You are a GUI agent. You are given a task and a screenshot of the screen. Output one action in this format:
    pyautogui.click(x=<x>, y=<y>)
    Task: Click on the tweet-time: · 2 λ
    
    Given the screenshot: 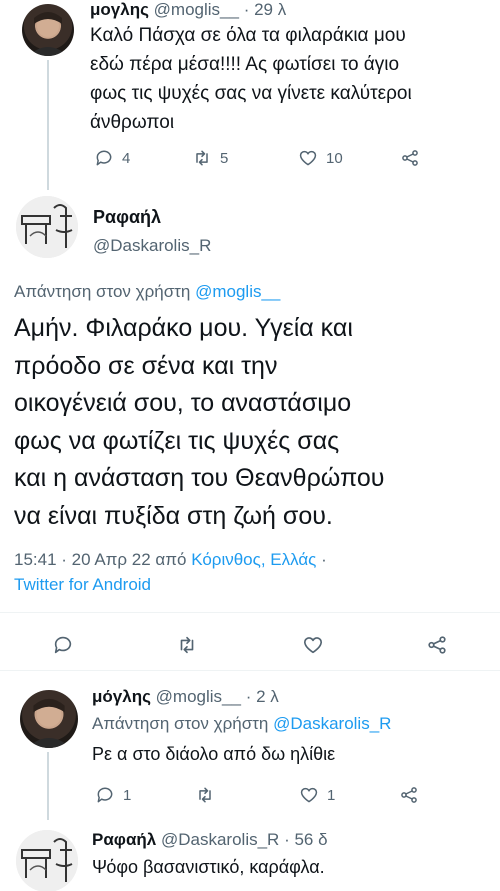 What is the action you would take?
    pyautogui.click(x=262, y=696)
    